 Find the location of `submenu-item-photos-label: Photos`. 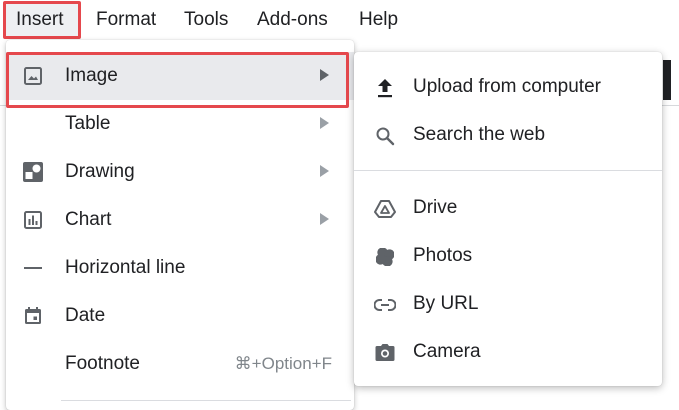

submenu-item-photos-label: Photos is located at coordinates (443, 255).